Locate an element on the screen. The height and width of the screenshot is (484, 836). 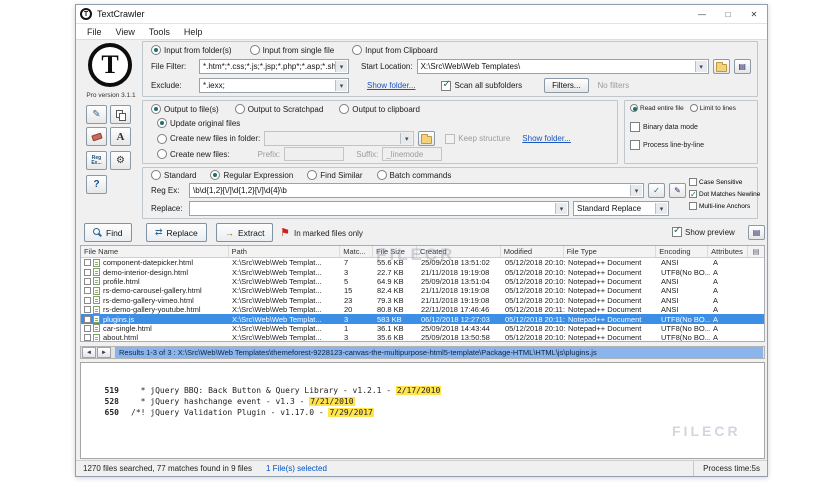
header-attributes: Attributes is located at coordinates (728, 251).